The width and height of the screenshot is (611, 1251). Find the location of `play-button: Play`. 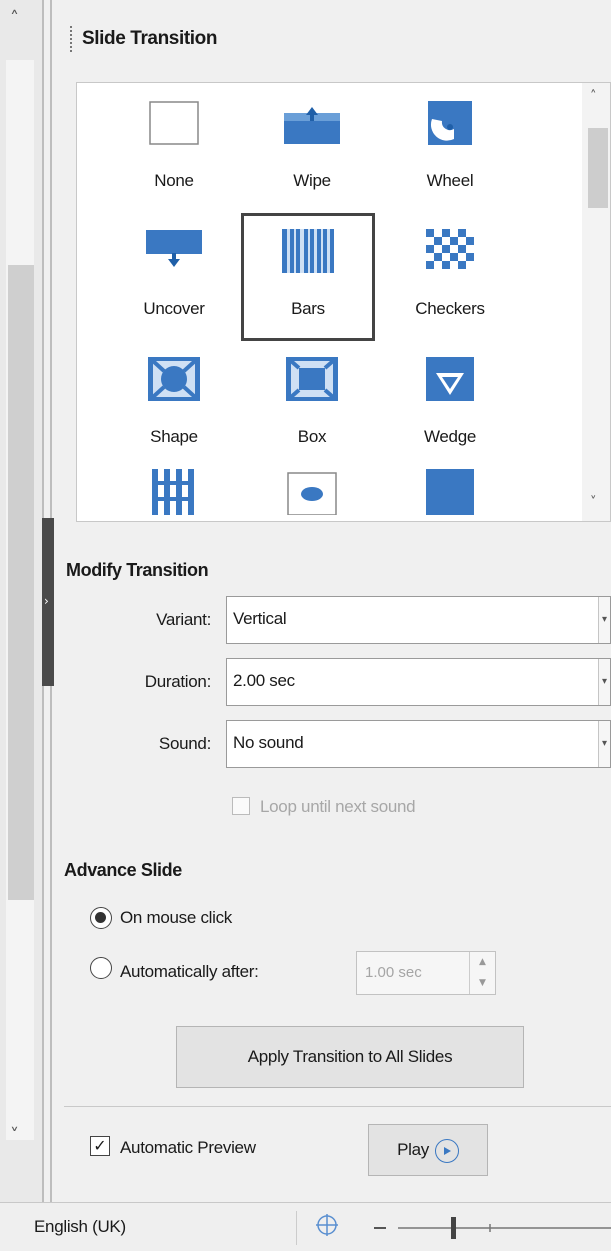

play-button: Play is located at coordinates (428, 1150).